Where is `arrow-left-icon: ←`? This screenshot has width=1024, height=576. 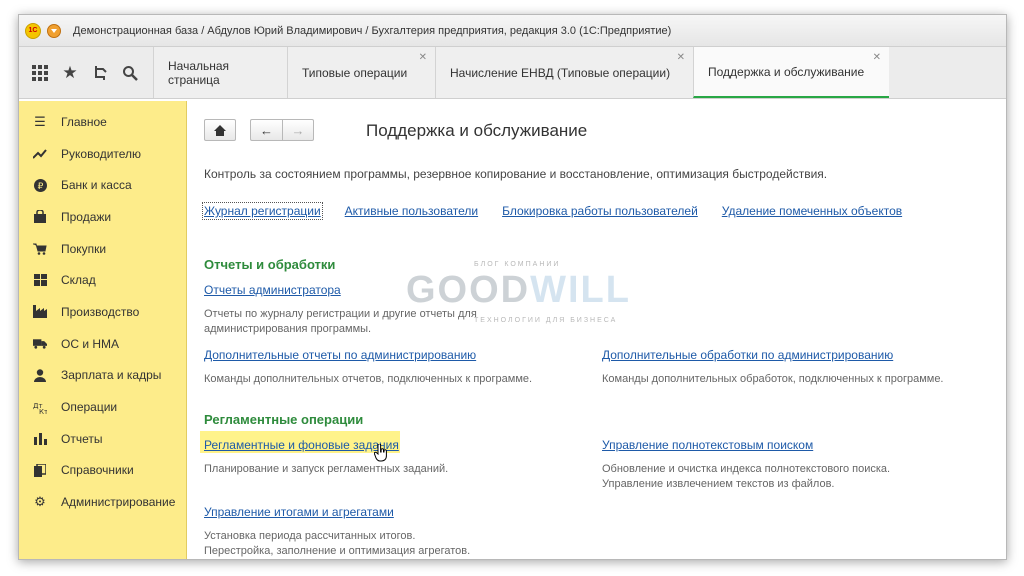 arrow-left-icon: ← is located at coordinates (266, 130).